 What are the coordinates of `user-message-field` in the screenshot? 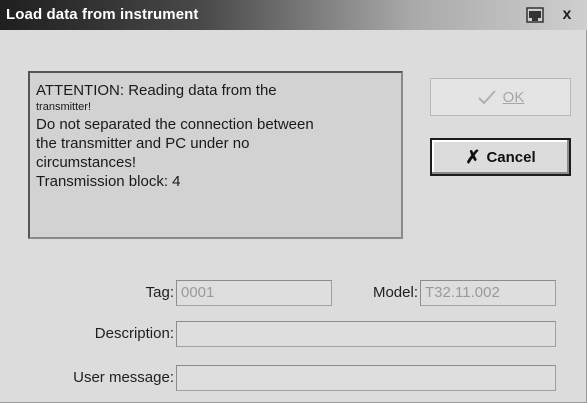 It's located at (366, 378).